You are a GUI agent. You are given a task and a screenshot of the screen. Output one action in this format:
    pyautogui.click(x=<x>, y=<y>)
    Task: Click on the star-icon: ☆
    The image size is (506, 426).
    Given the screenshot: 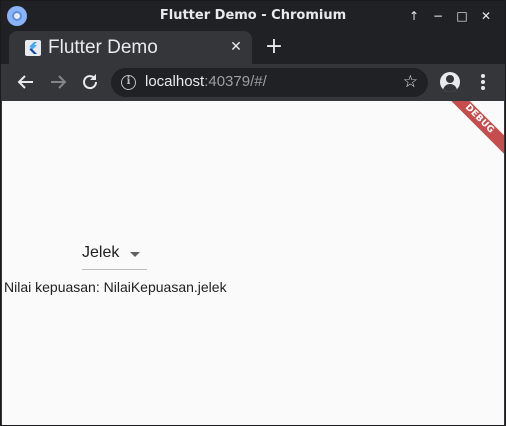 What is the action you would take?
    pyautogui.click(x=410, y=82)
    